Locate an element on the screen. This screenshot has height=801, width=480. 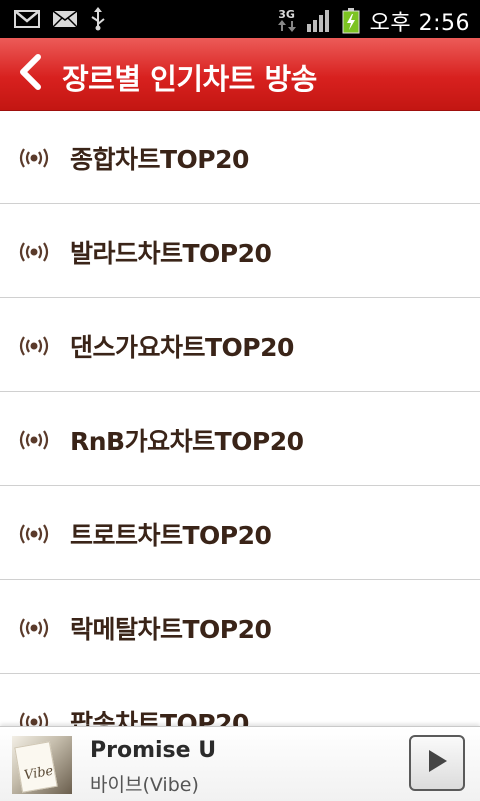
list-item-rnb-chart: RnB가요차트TOP20 is located at coordinates (240, 439).